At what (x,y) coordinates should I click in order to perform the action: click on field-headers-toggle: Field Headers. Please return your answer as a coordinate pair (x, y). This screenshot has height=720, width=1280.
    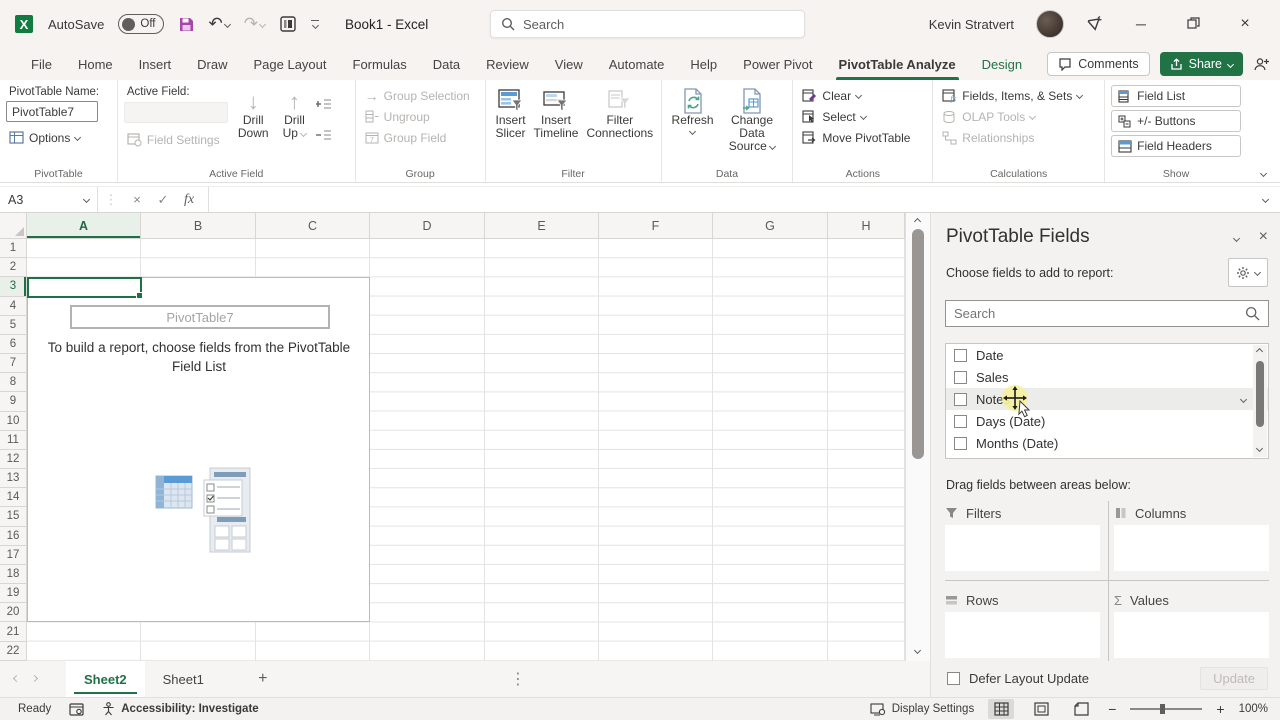
    Looking at the image, I should click on (1176, 146).